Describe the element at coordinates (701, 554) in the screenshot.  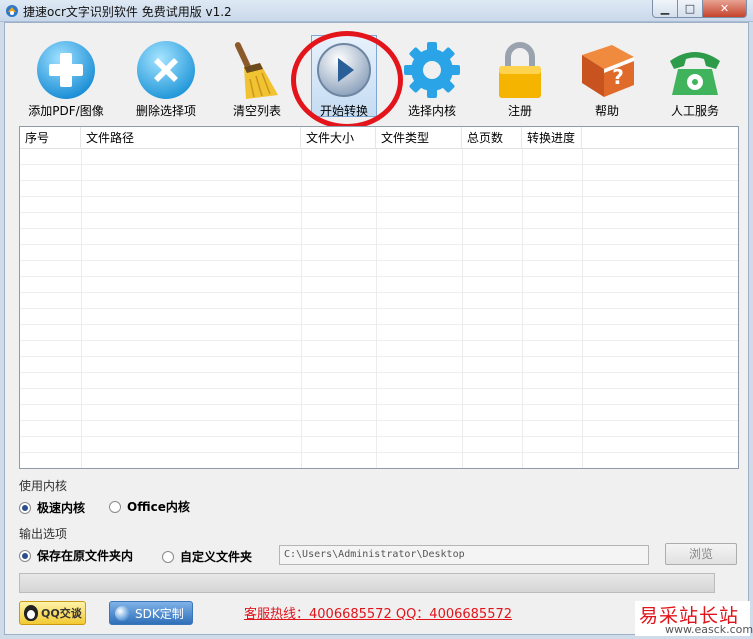
I see `browse-button: 浏览` at that location.